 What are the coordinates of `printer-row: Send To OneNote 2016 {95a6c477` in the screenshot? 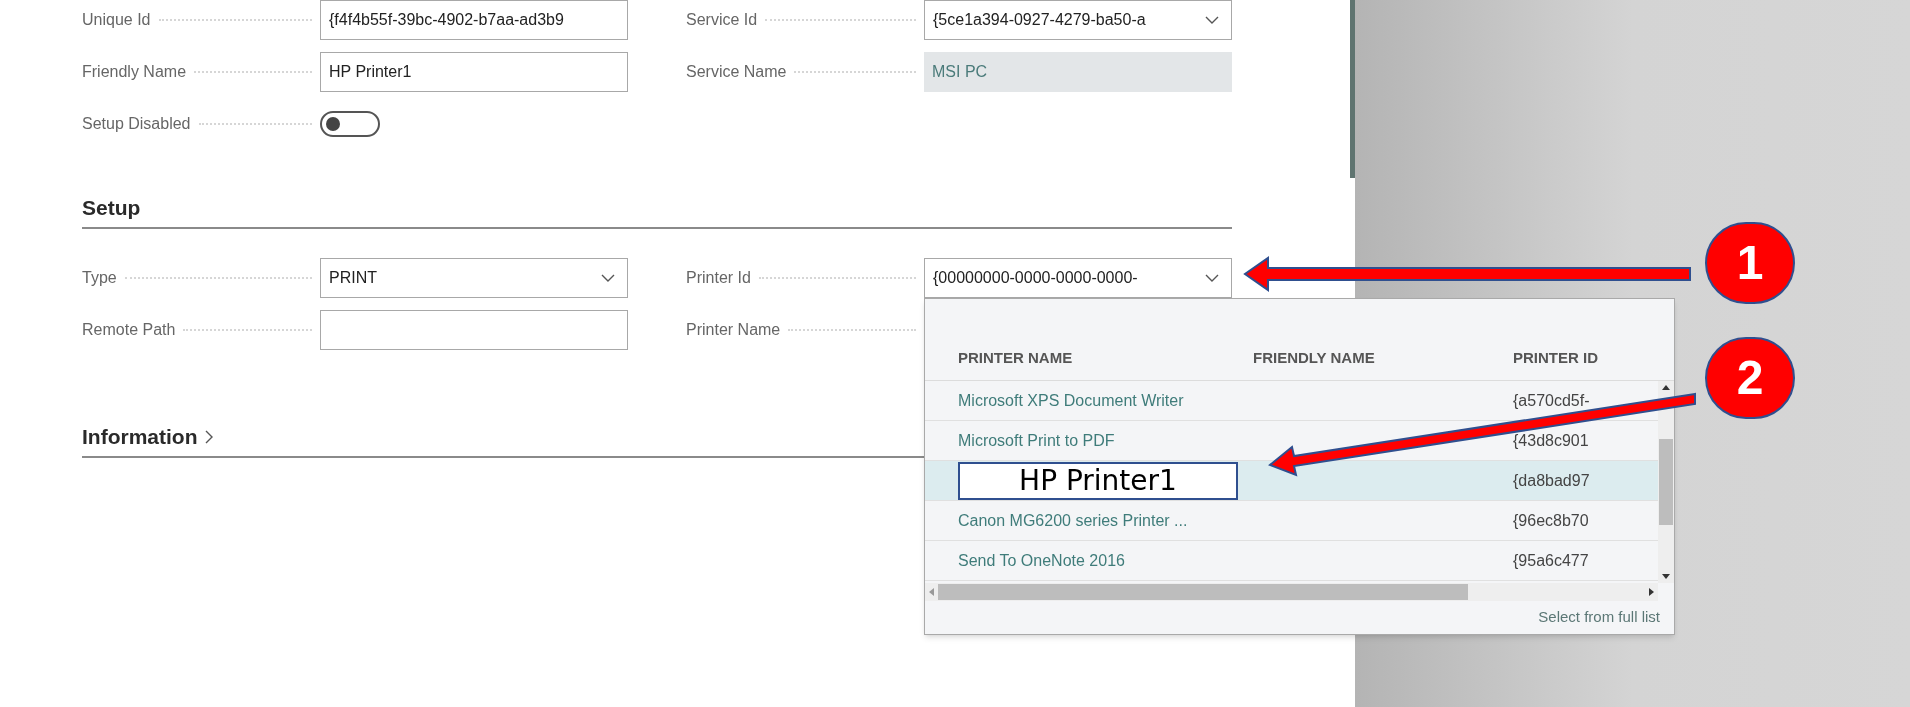 It's located at (1291, 561).